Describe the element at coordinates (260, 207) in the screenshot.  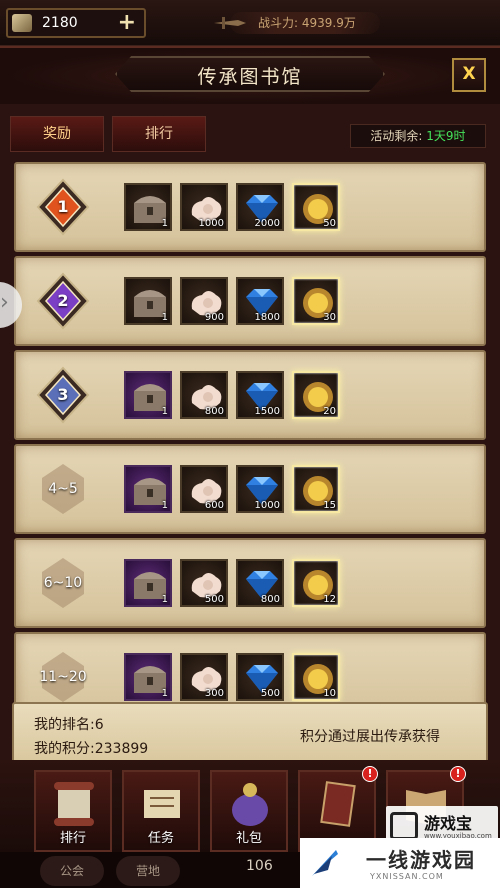
I see `reward-item: 2000` at that location.